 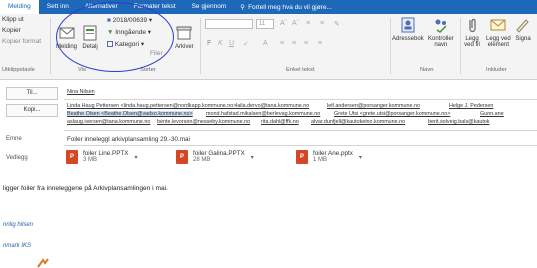 What do you see at coordinates (203, 122) in the screenshot?
I see `recipient: bente.levorsen@nesseby.kommune.no` at bounding box center [203, 122].